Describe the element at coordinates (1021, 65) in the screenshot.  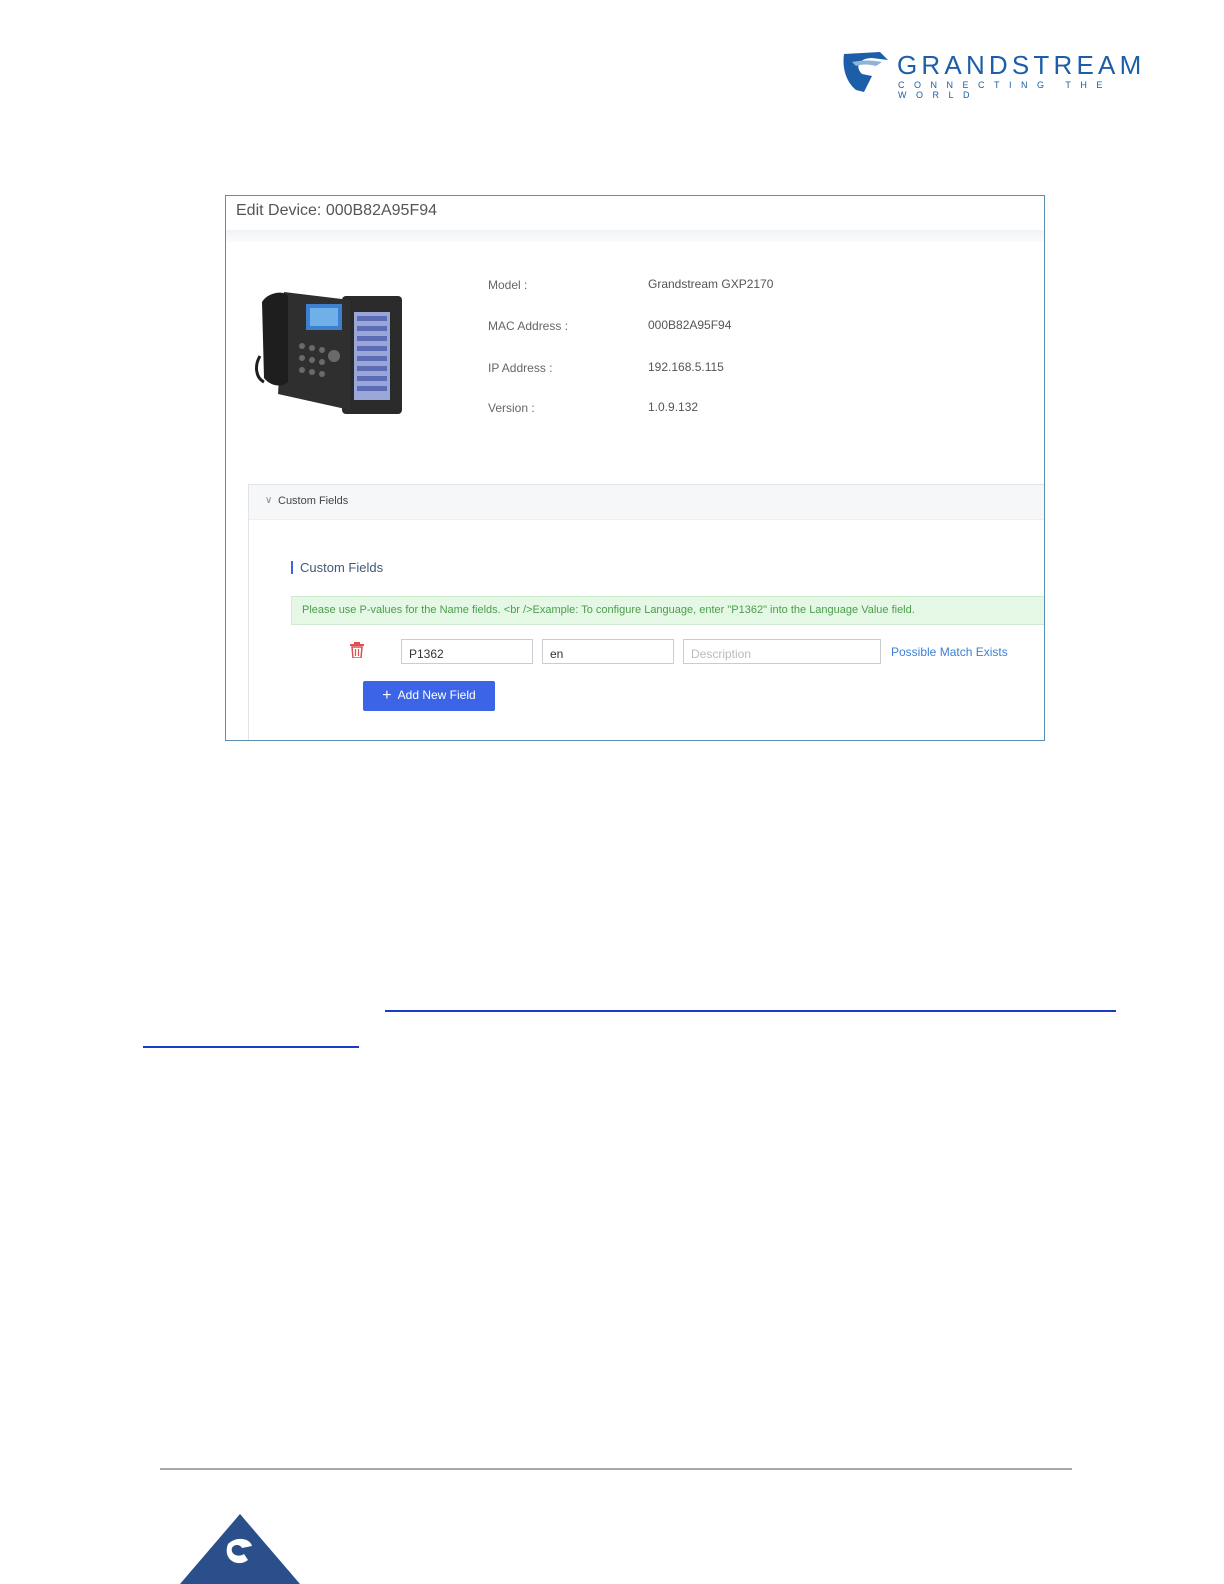
I see `logo-wordmark: GRANDSTREAM` at that location.